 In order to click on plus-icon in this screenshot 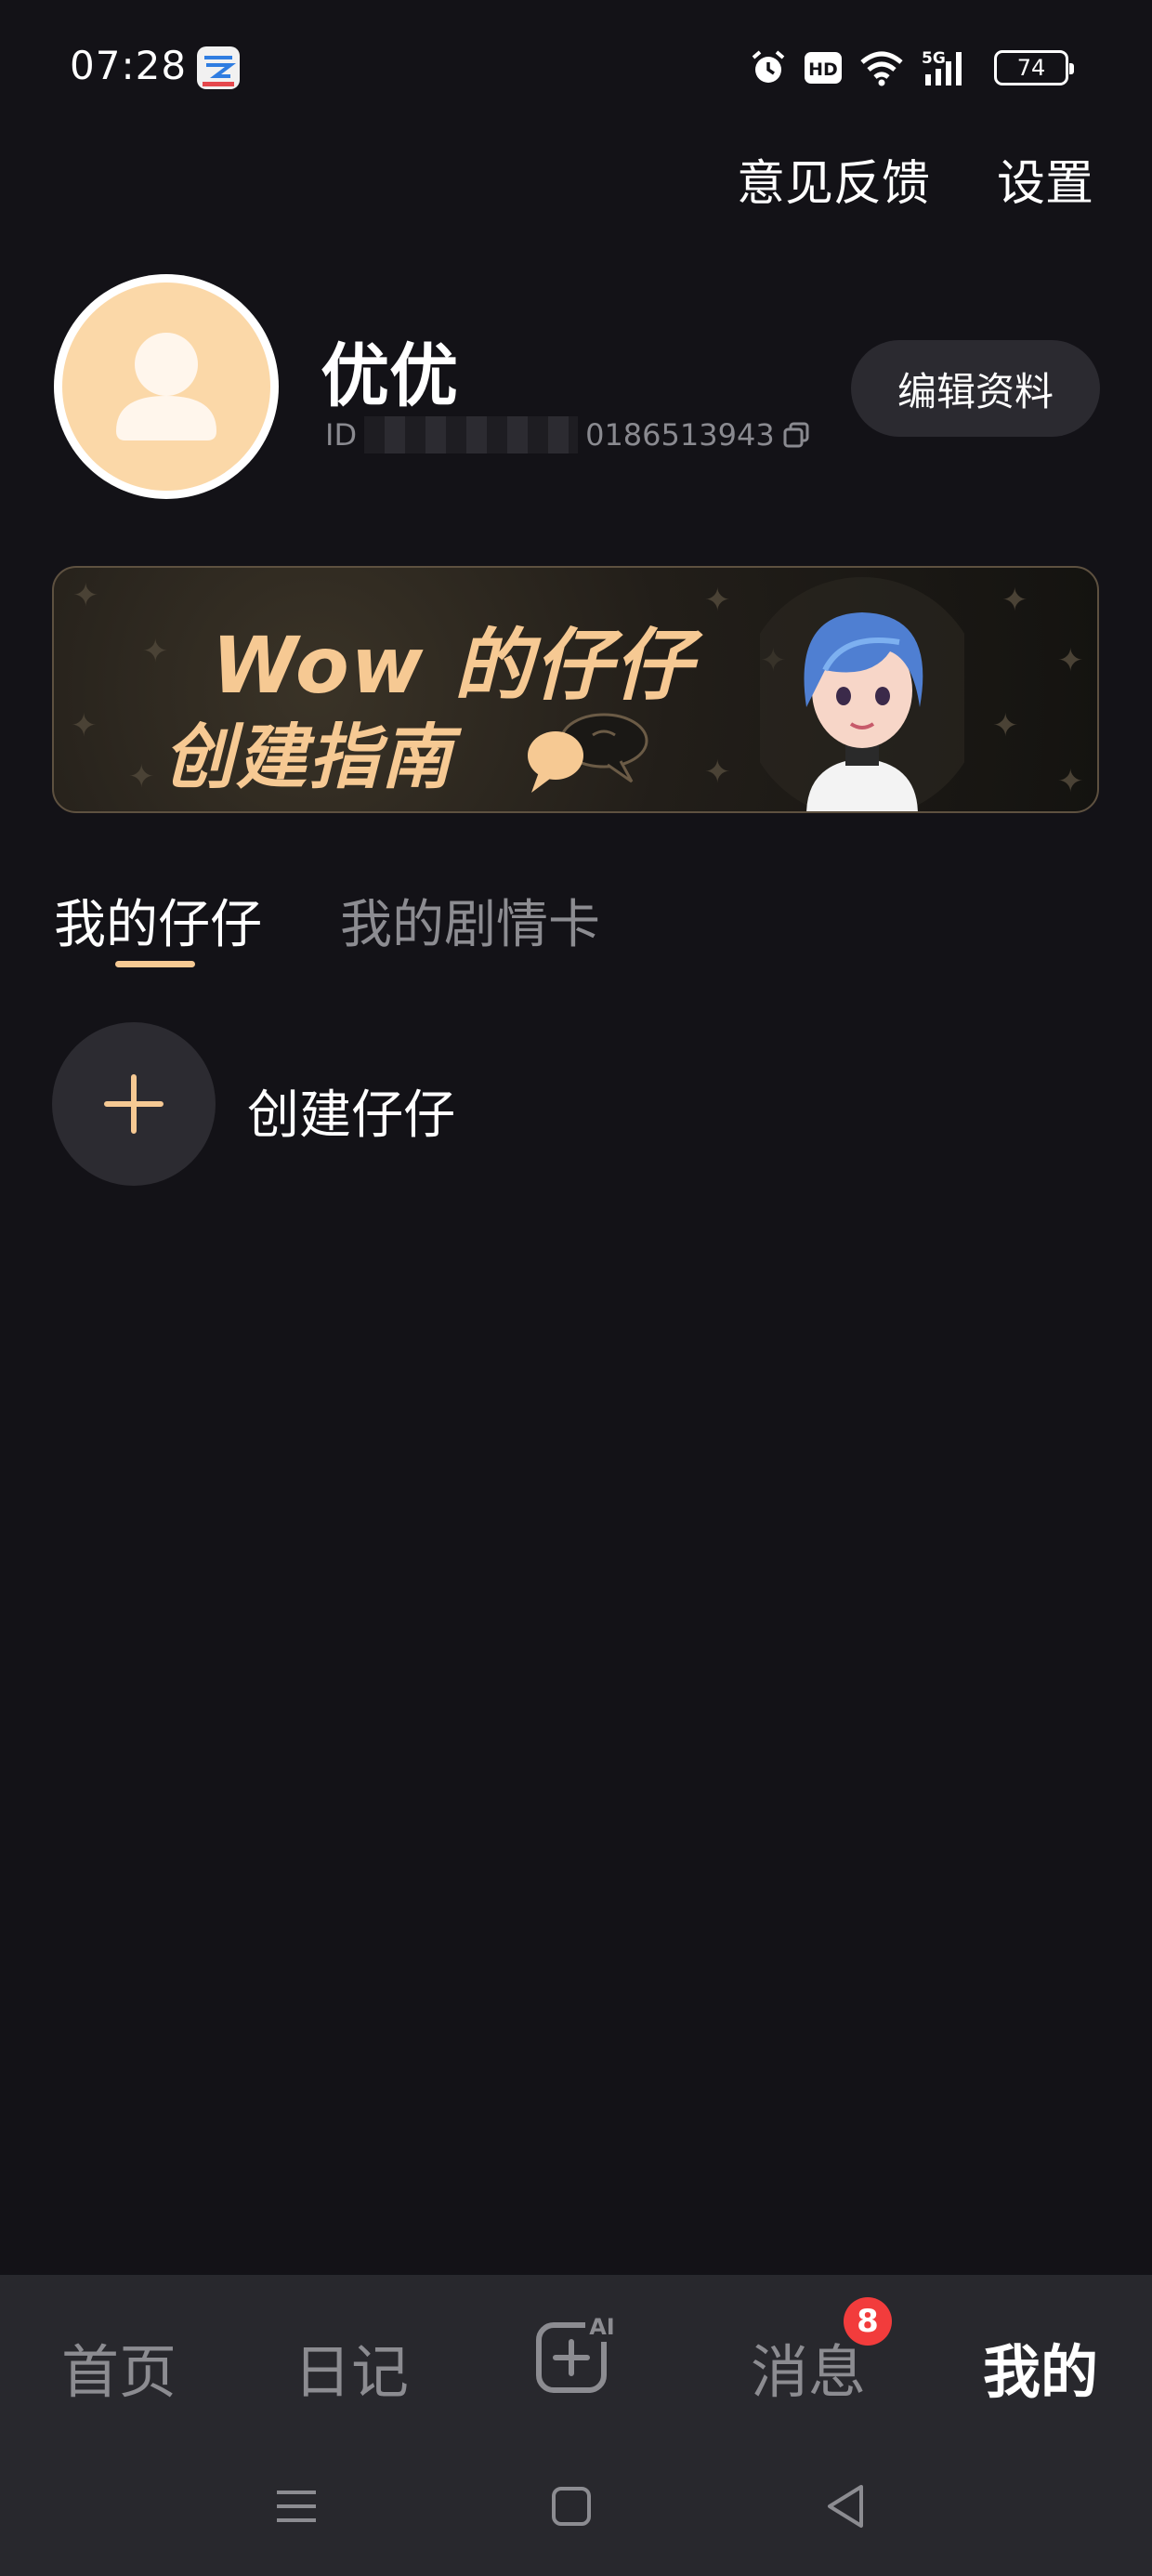, I will do `click(134, 1104)`.